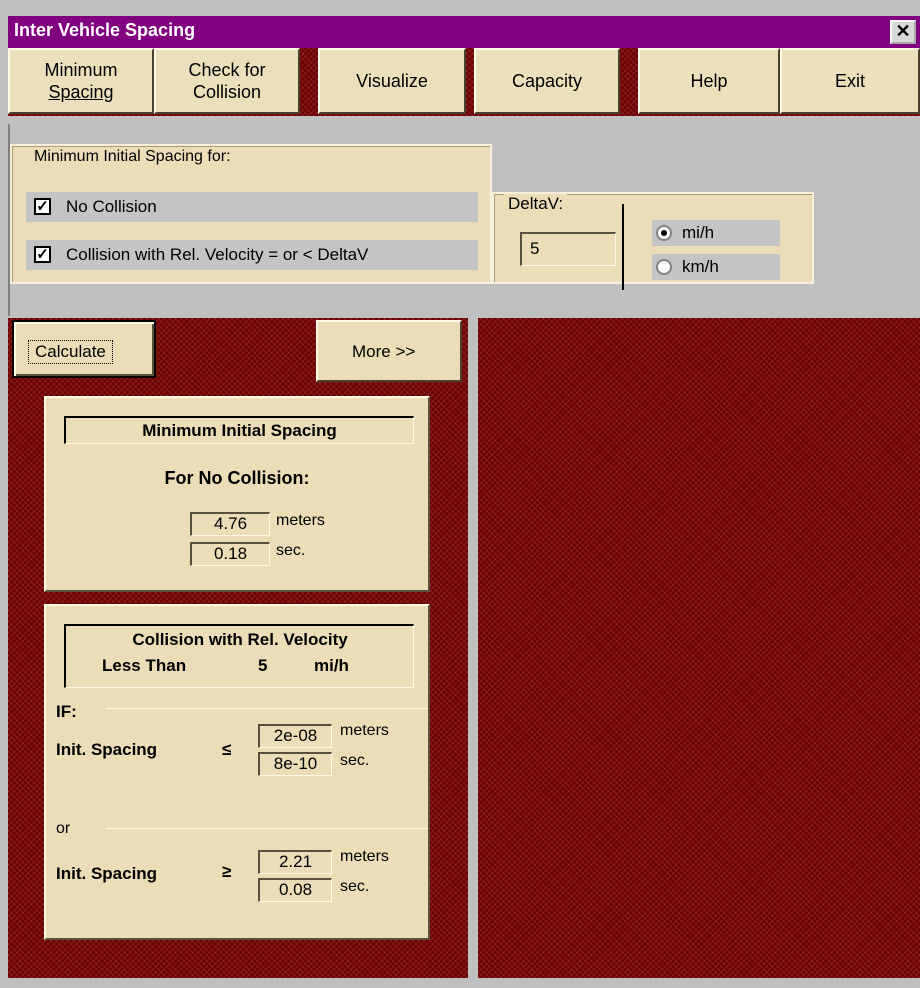 The image size is (920, 988). What do you see at coordinates (107, 873) in the screenshot?
I see `ge-label: Init. Spacing` at bounding box center [107, 873].